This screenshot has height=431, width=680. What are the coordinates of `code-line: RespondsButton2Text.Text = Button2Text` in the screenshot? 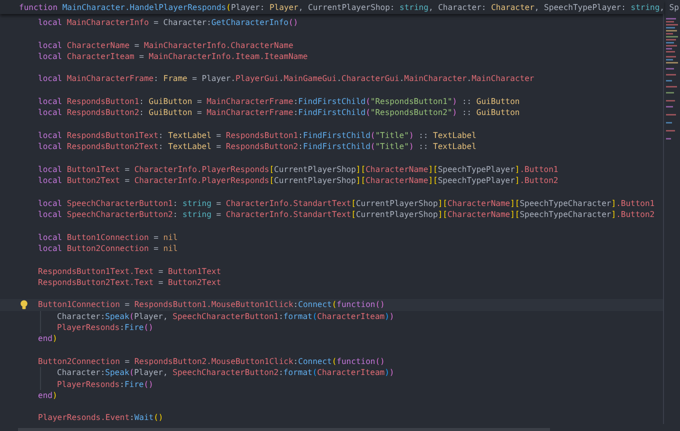 It's located at (130, 282).